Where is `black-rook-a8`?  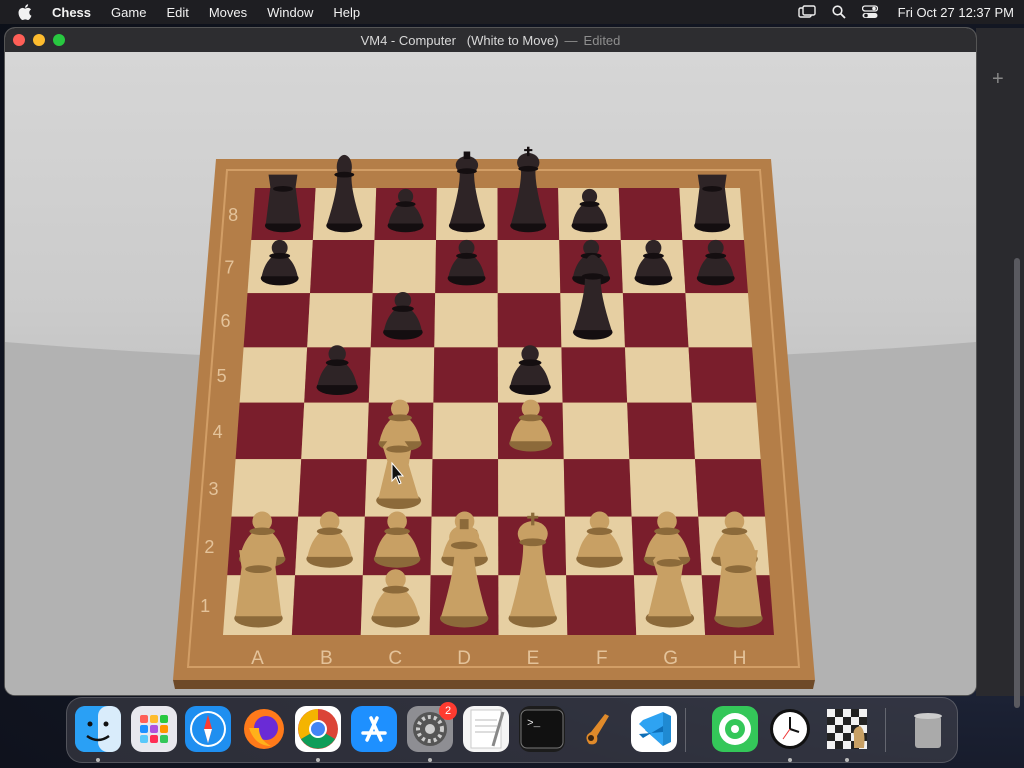
black-rook-a8 is located at coordinates (283, 203).